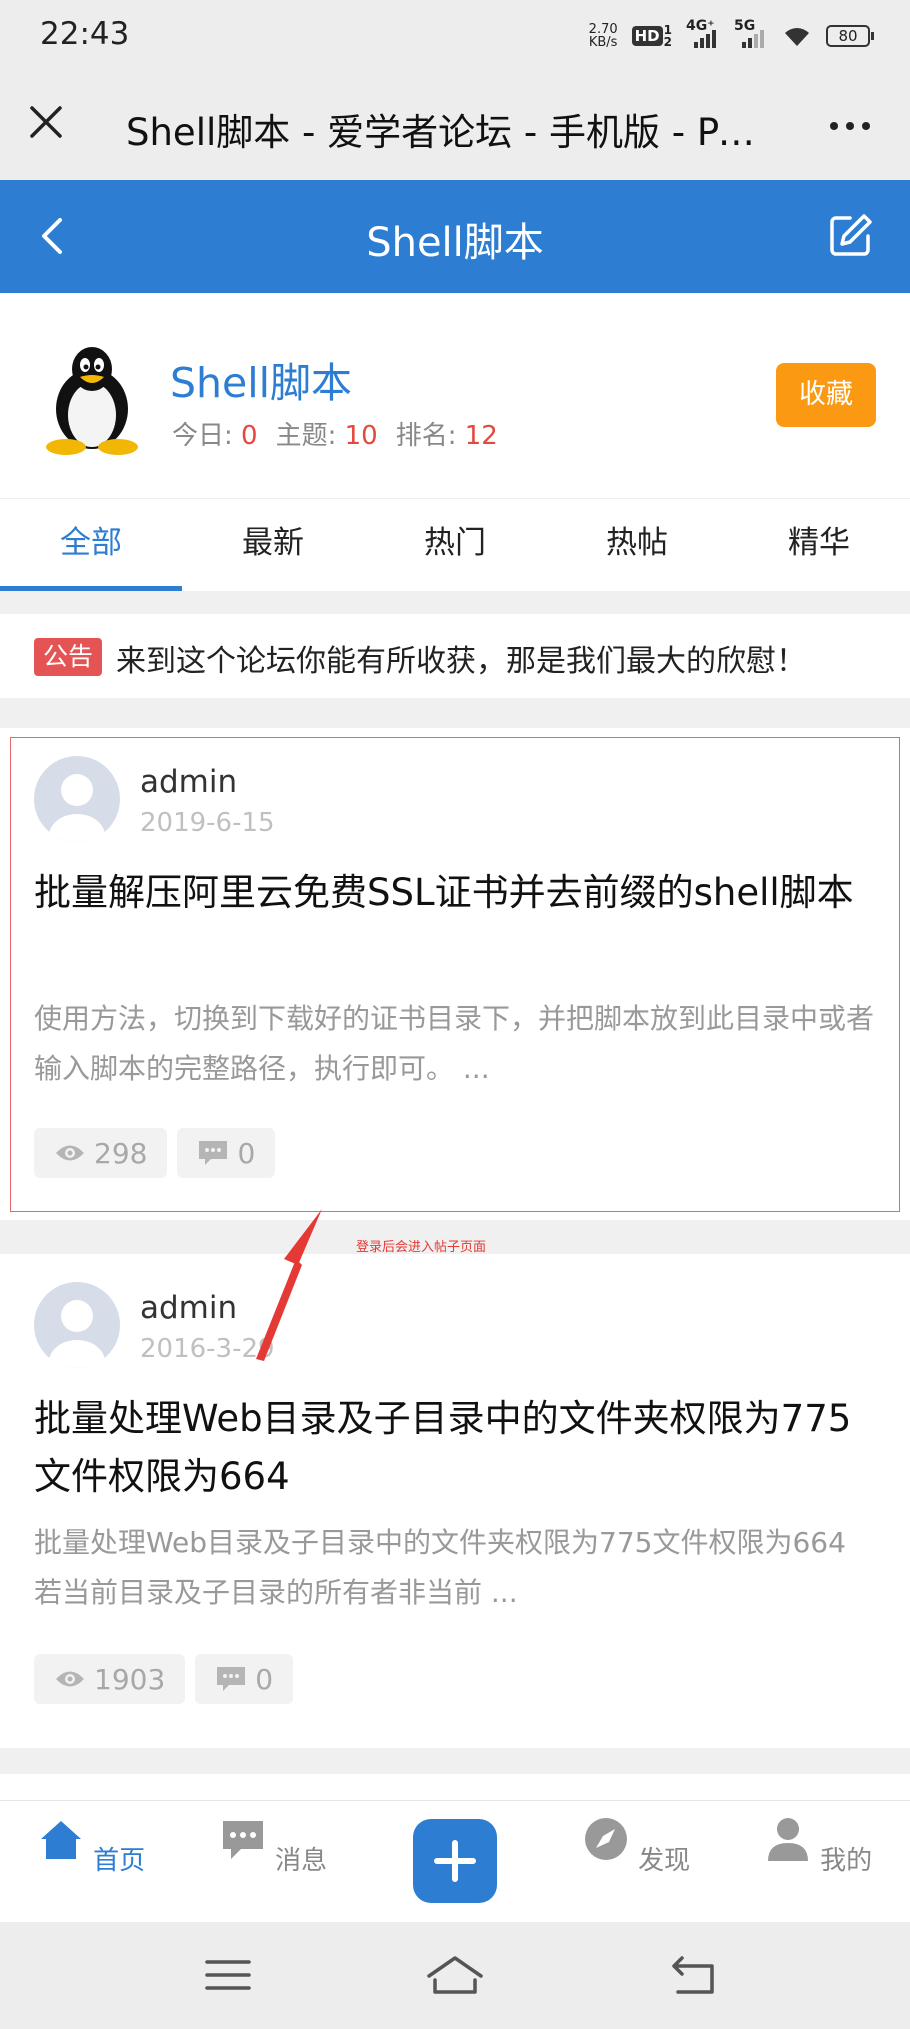  What do you see at coordinates (361, 436) in the screenshot?
I see `topics-count: 10` at bounding box center [361, 436].